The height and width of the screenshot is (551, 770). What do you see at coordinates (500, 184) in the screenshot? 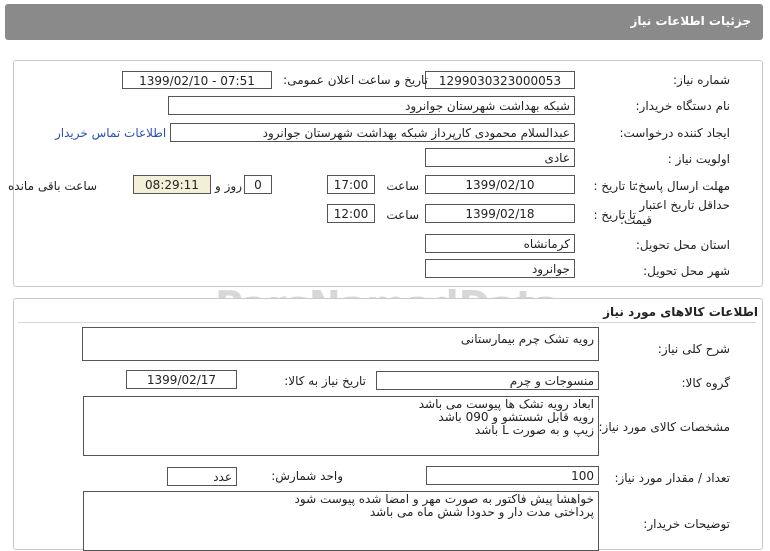
I see `deadline-date-field: 1399/02/10` at bounding box center [500, 184].